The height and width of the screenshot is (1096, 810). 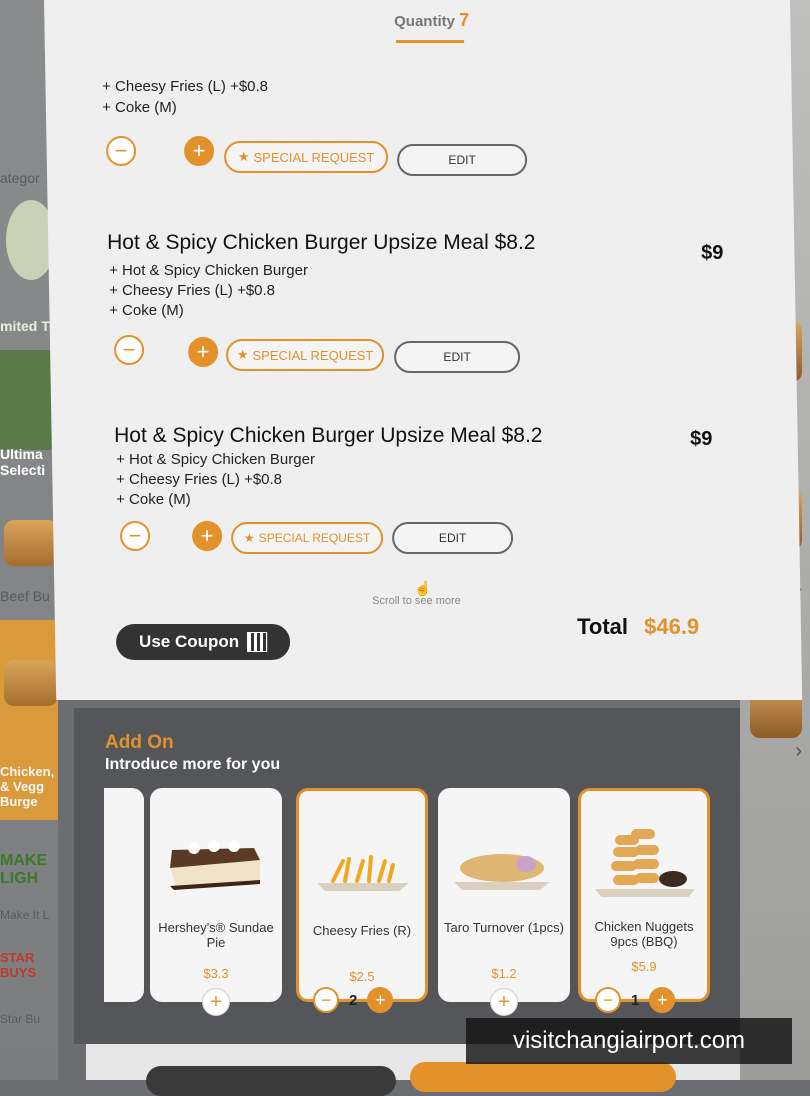 What do you see at coordinates (423, 588) in the screenshot?
I see `hand-cursor-icon: ☝` at bounding box center [423, 588].